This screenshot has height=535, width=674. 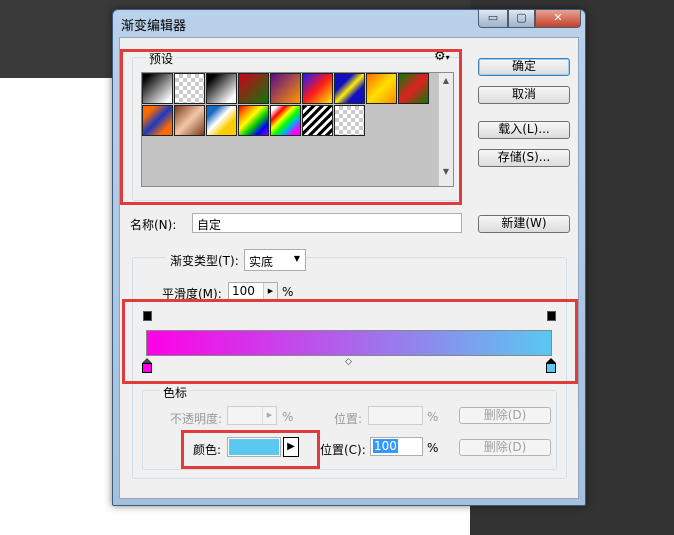 What do you see at coordinates (524, 95) in the screenshot?
I see `cancel-button: 取消` at bounding box center [524, 95].